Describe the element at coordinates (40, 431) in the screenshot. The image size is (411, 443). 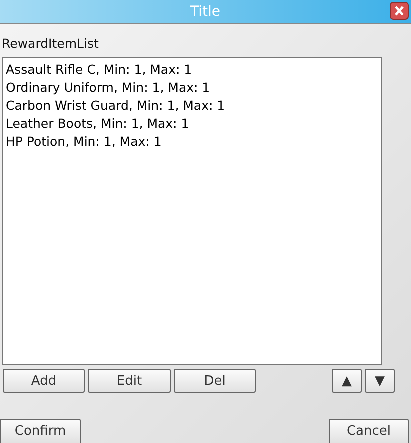
I see `dialog-button: Confirm` at that location.